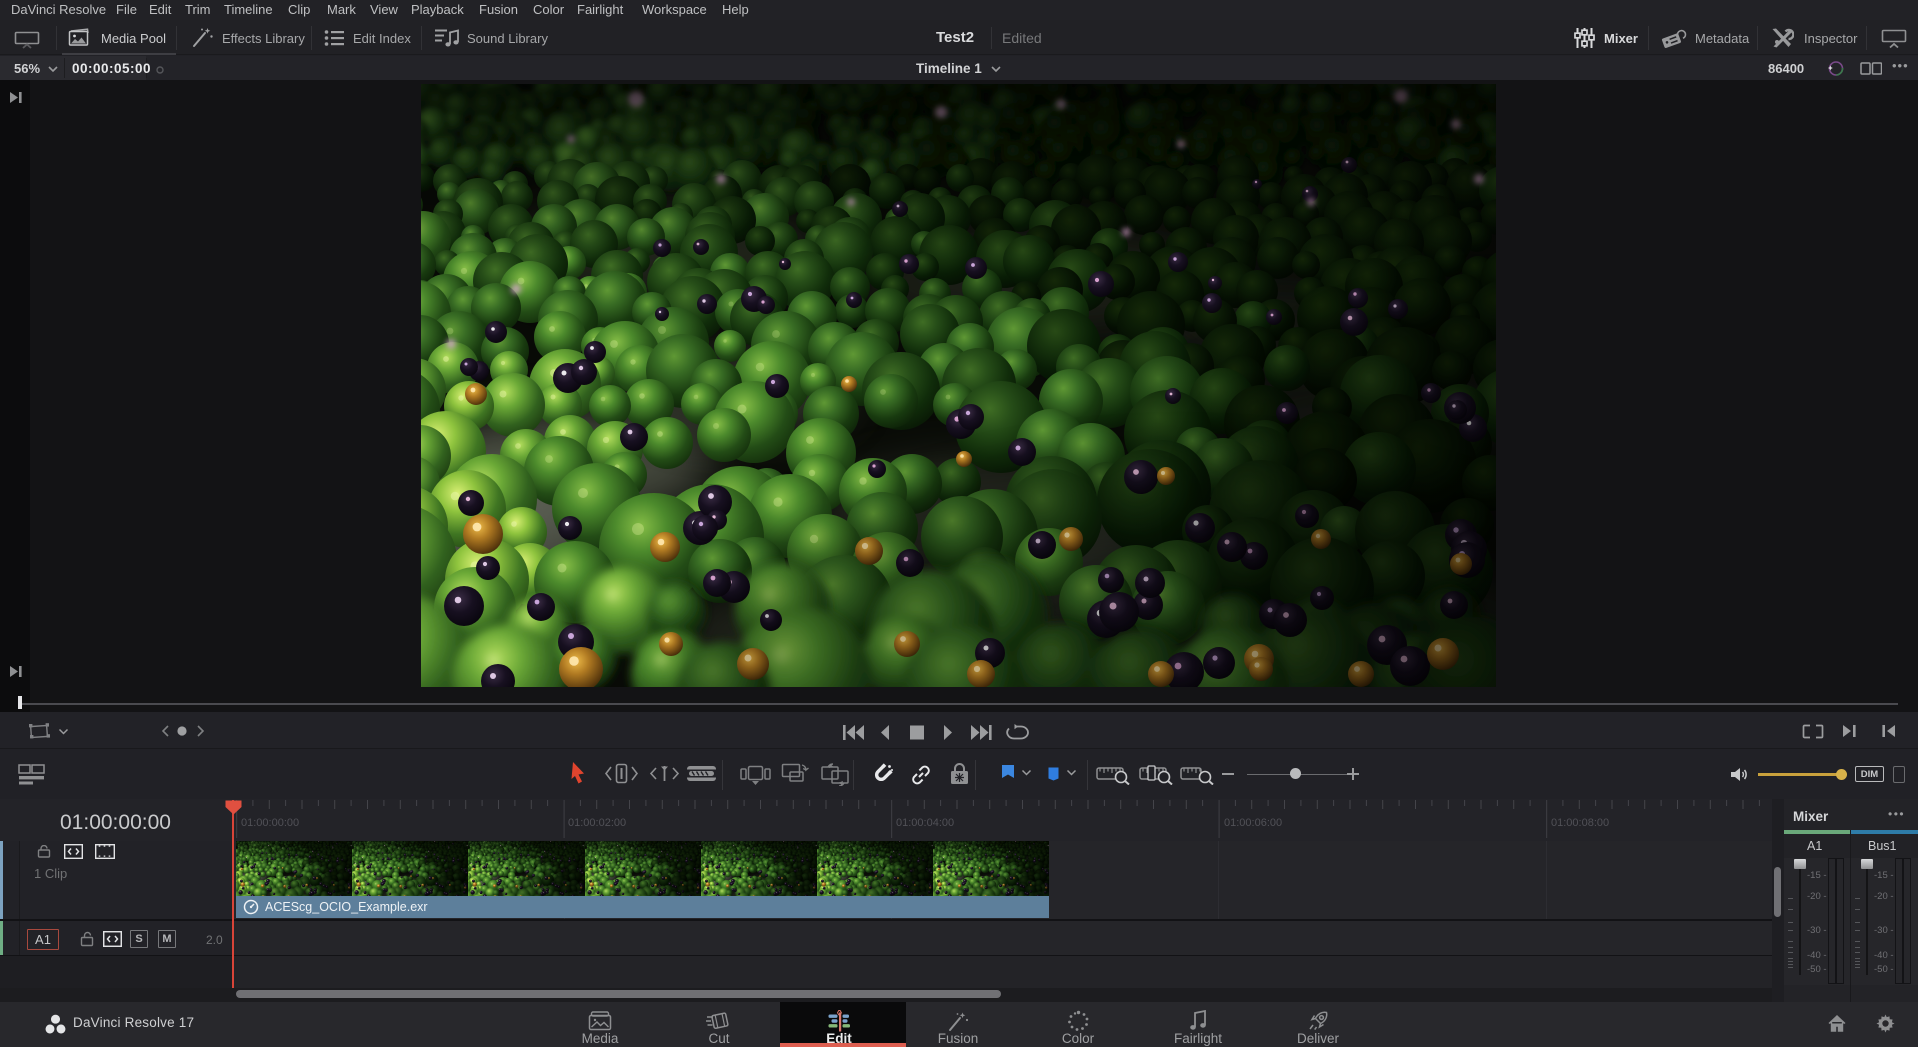 This screenshot has width=1918, height=1047. What do you see at coordinates (270, 823) in the screenshot?
I see `svg-text: 01:00:00:00` at bounding box center [270, 823].